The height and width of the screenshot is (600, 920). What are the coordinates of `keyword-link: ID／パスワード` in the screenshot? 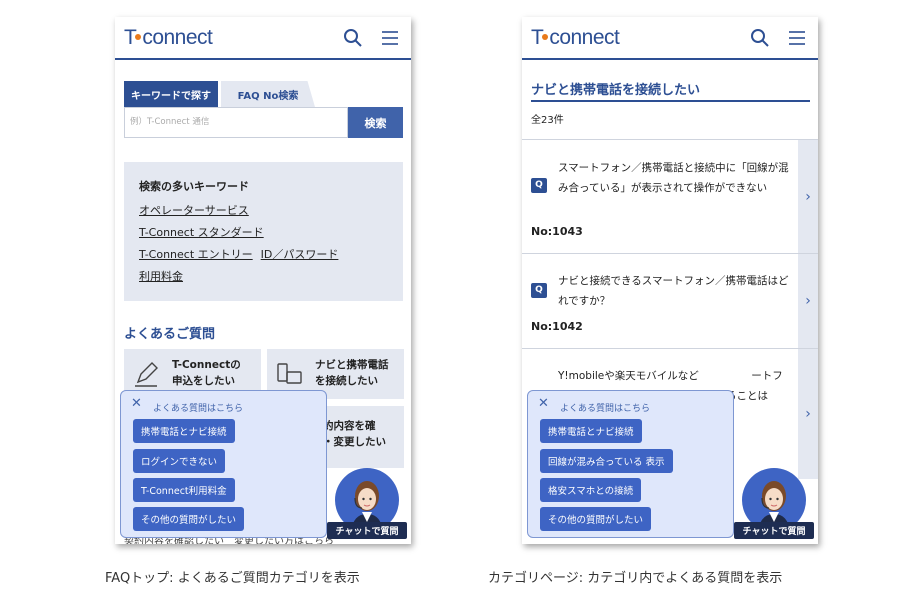 It's located at (300, 254).